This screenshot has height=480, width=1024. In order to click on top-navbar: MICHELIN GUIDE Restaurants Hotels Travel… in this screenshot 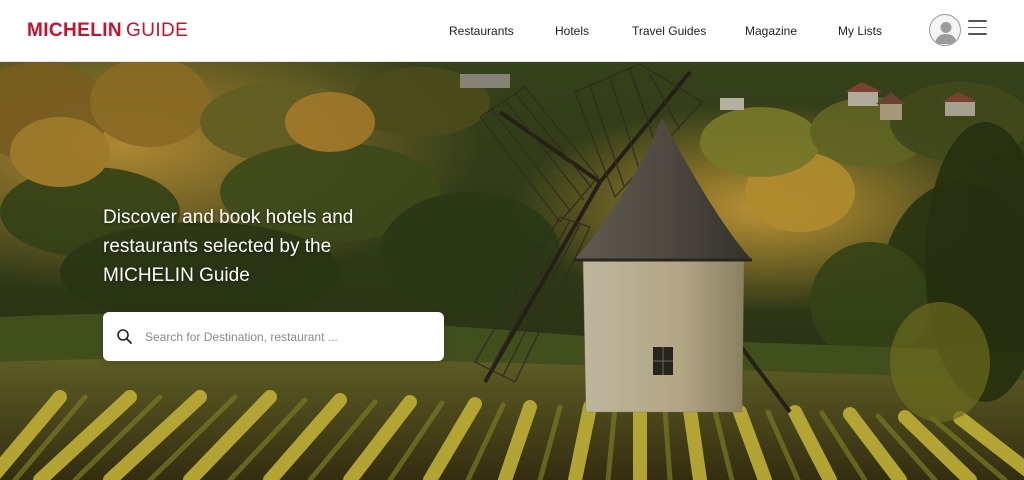, I will do `click(512, 31)`.